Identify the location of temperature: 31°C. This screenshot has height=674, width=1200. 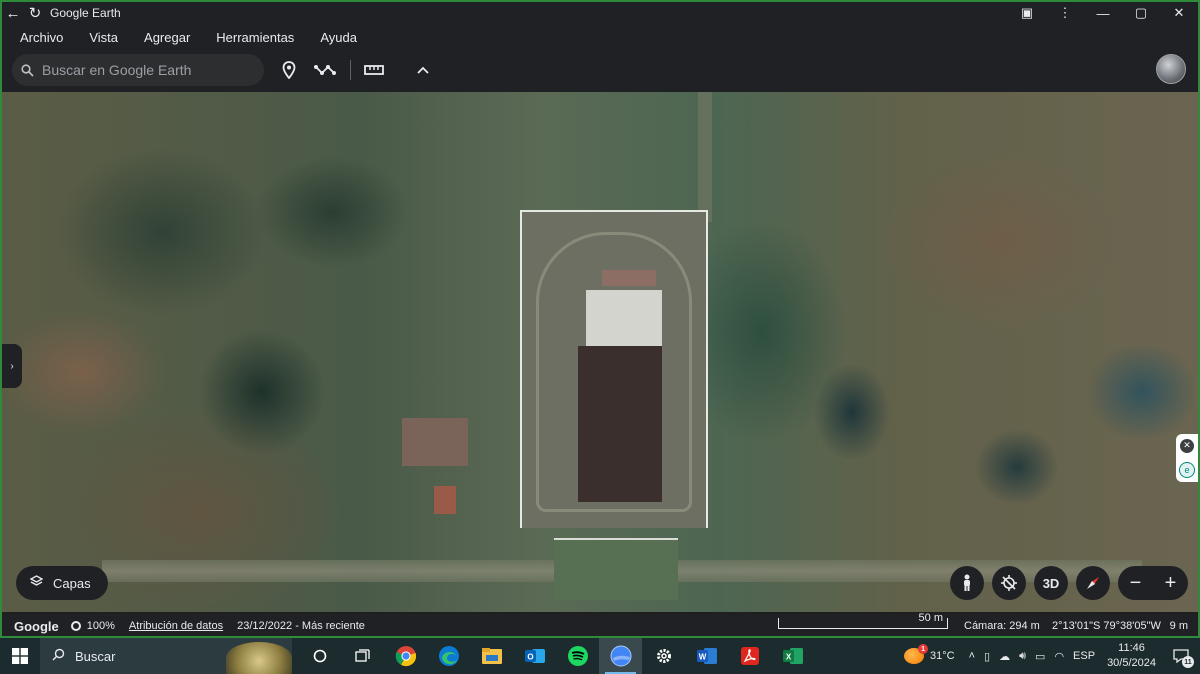
(942, 656).